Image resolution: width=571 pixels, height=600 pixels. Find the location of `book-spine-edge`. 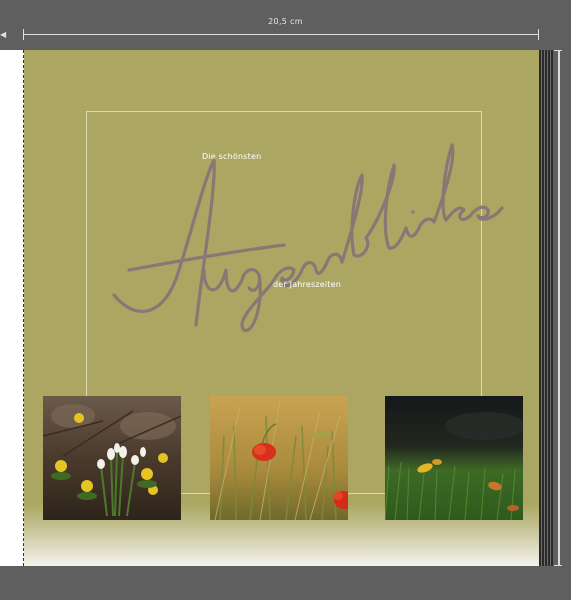

book-spine-edge is located at coordinates (546, 308).